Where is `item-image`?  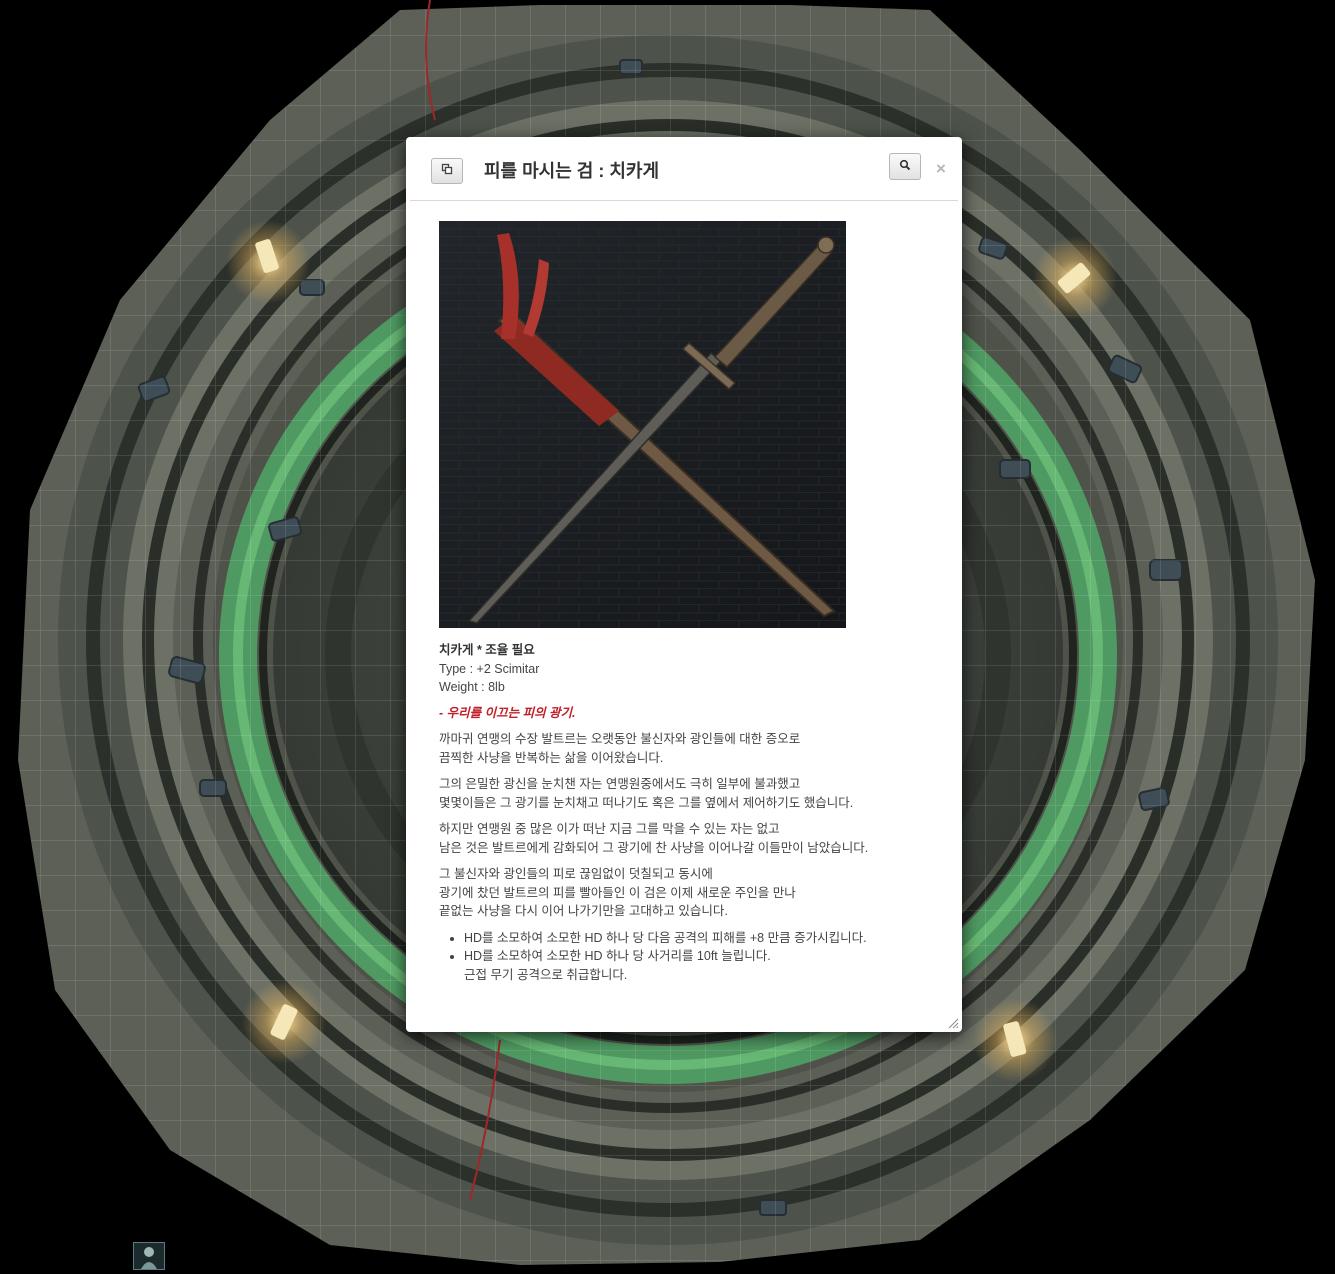
item-image is located at coordinates (642, 424).